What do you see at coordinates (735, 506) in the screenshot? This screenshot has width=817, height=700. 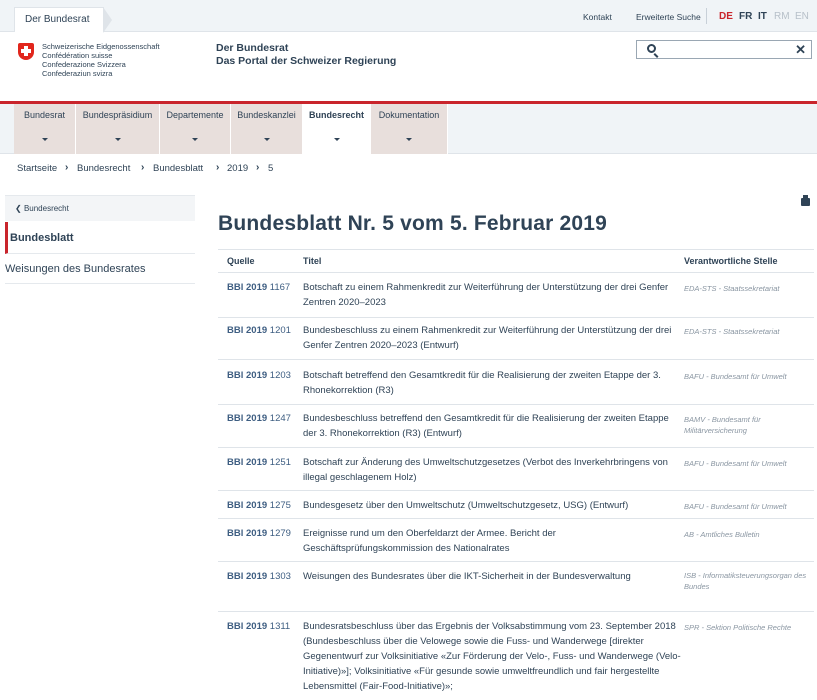 I see `row-5-office: BAFU - Bundesamt für Umwelt` at bounding box center [735, 506].